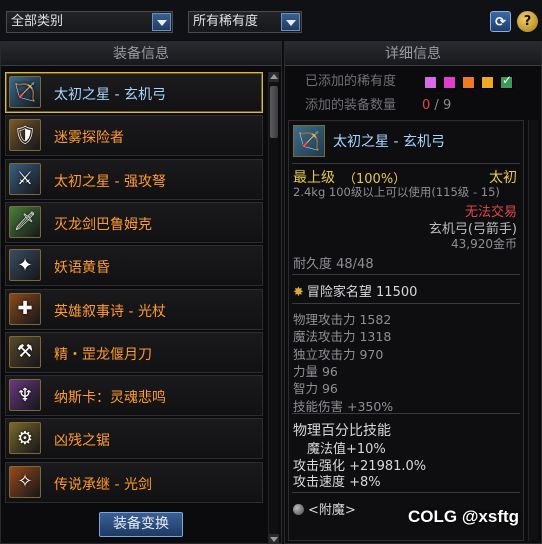 The width and height of the screenshot is (542, 544). Describe the element at coordinates (110, 95) in the screenshot. I see `equipment-name: 太初之星 - 玄机弓` at that location.